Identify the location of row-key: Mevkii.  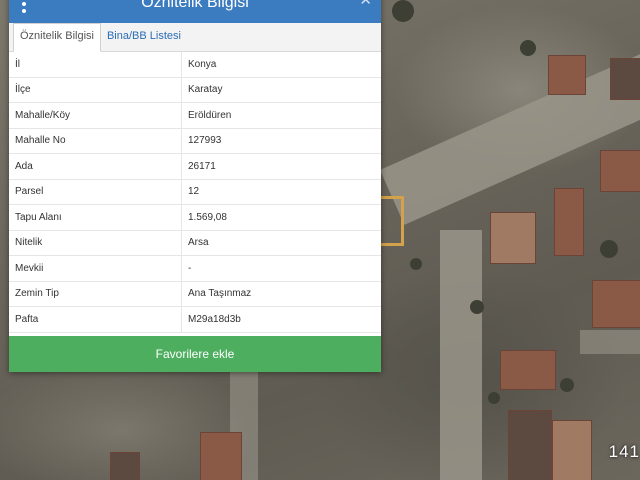
(95, 268).